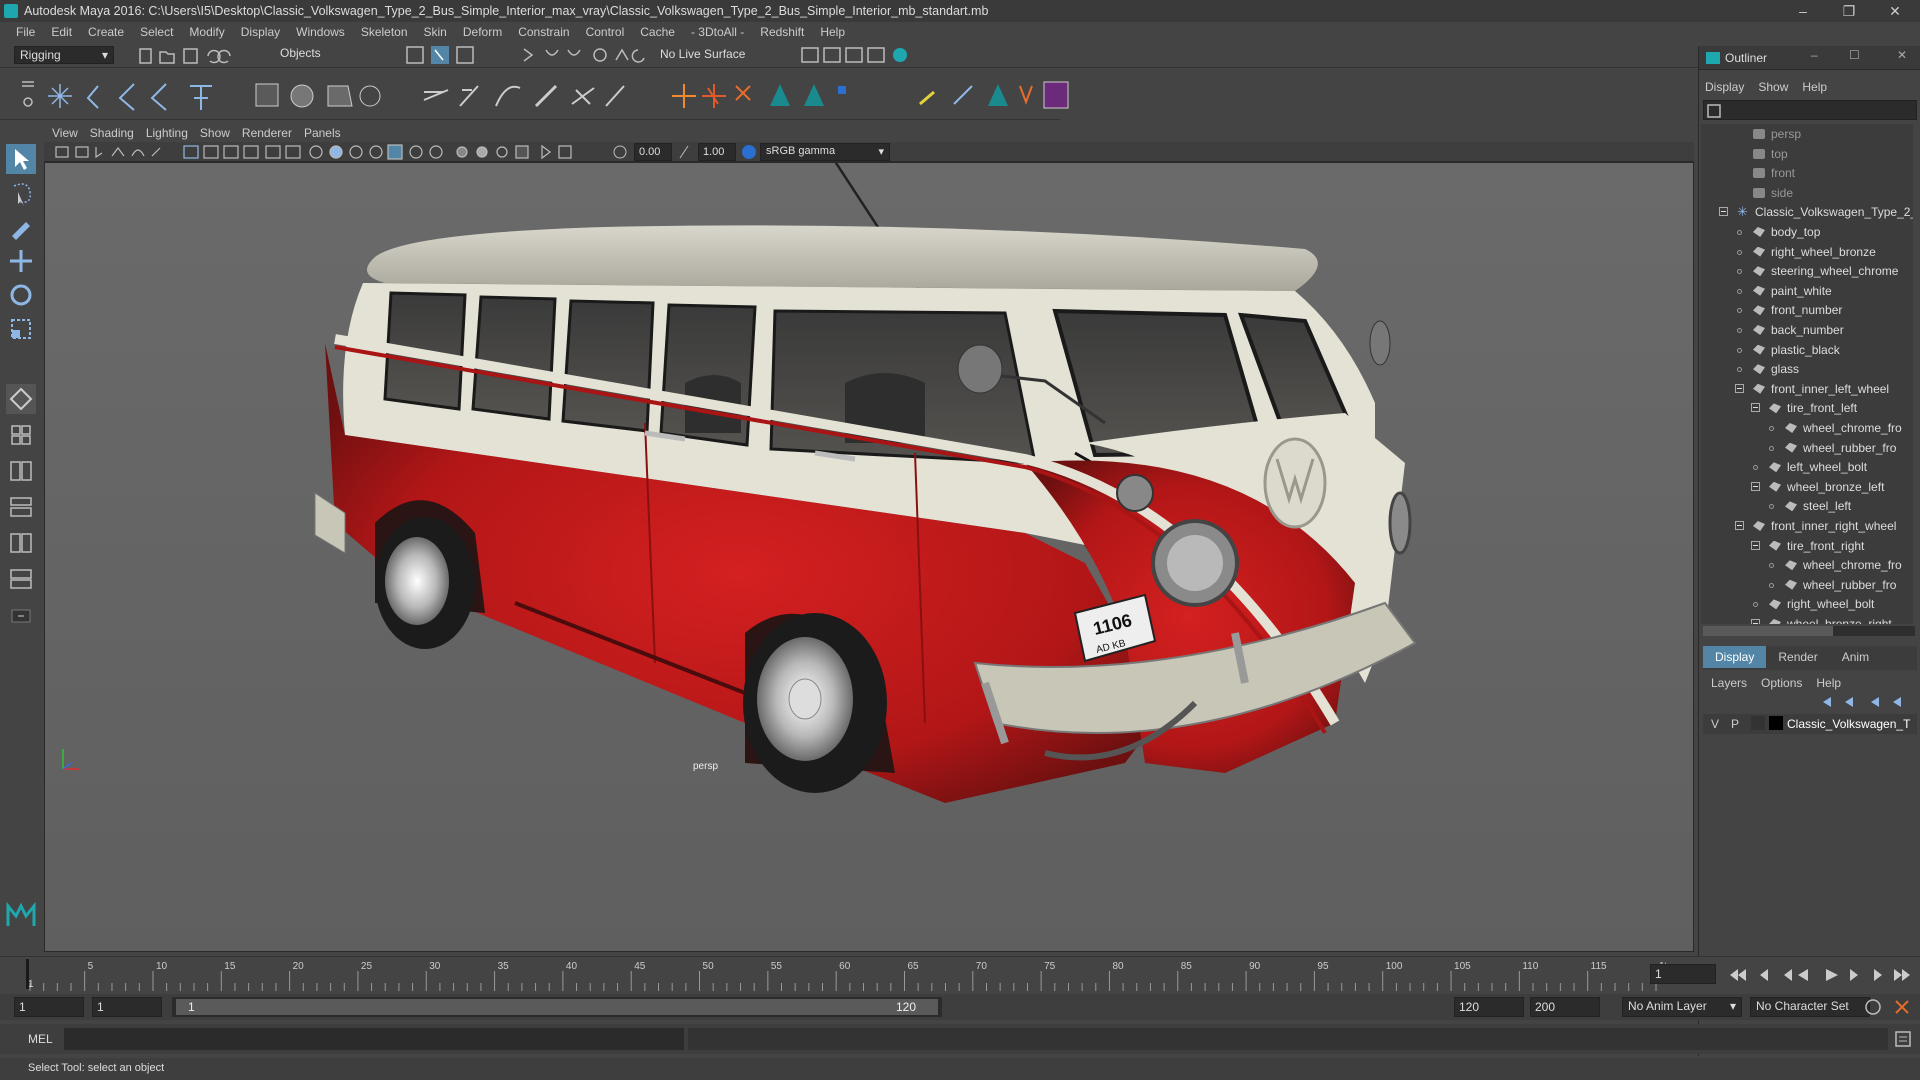  I want to click on outliner-item: ✳ Classic_Volkswagen_Type_2_E, so click(1807, 212).